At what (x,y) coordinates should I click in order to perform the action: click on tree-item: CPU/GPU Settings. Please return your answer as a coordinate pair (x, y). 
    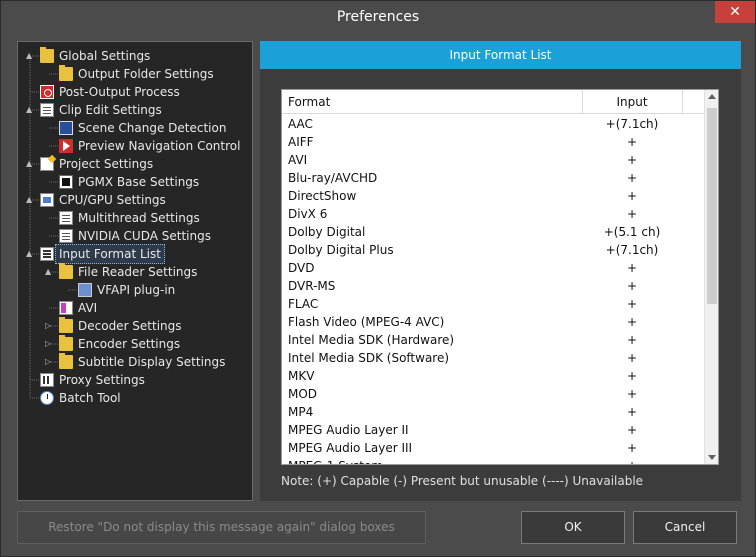
    Looking at the image, I should click on (103, 200).